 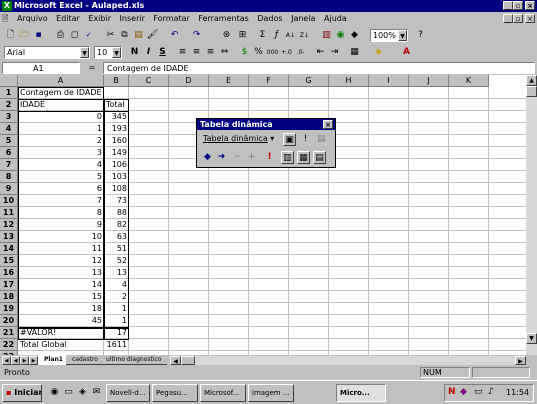 What do you see at coordinates (349, 81) in the screenshot?
I see `column-header-h: H` at bounding box center [349, 81].